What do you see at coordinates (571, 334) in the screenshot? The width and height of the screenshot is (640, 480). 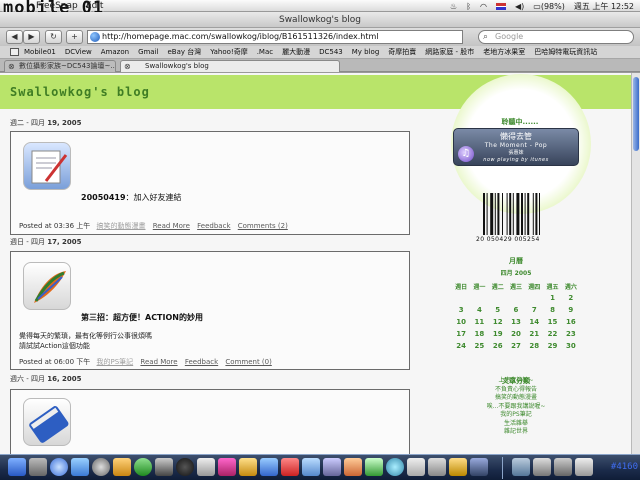 I see `calendar-day: 23` at bounding box center [571, 334].